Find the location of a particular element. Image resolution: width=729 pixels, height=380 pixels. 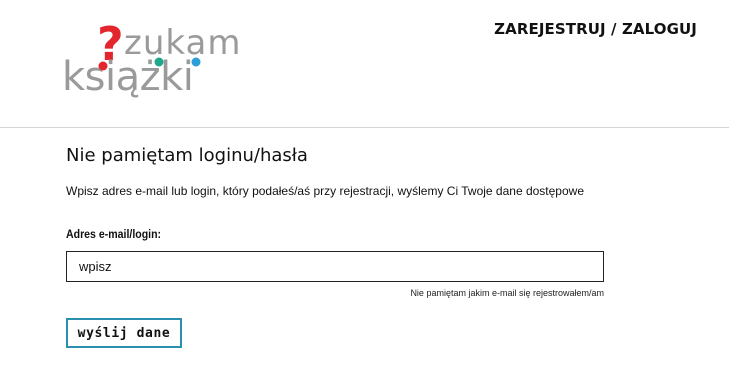

site-logo: ? zukam książki is located at coordinates (162, 61).